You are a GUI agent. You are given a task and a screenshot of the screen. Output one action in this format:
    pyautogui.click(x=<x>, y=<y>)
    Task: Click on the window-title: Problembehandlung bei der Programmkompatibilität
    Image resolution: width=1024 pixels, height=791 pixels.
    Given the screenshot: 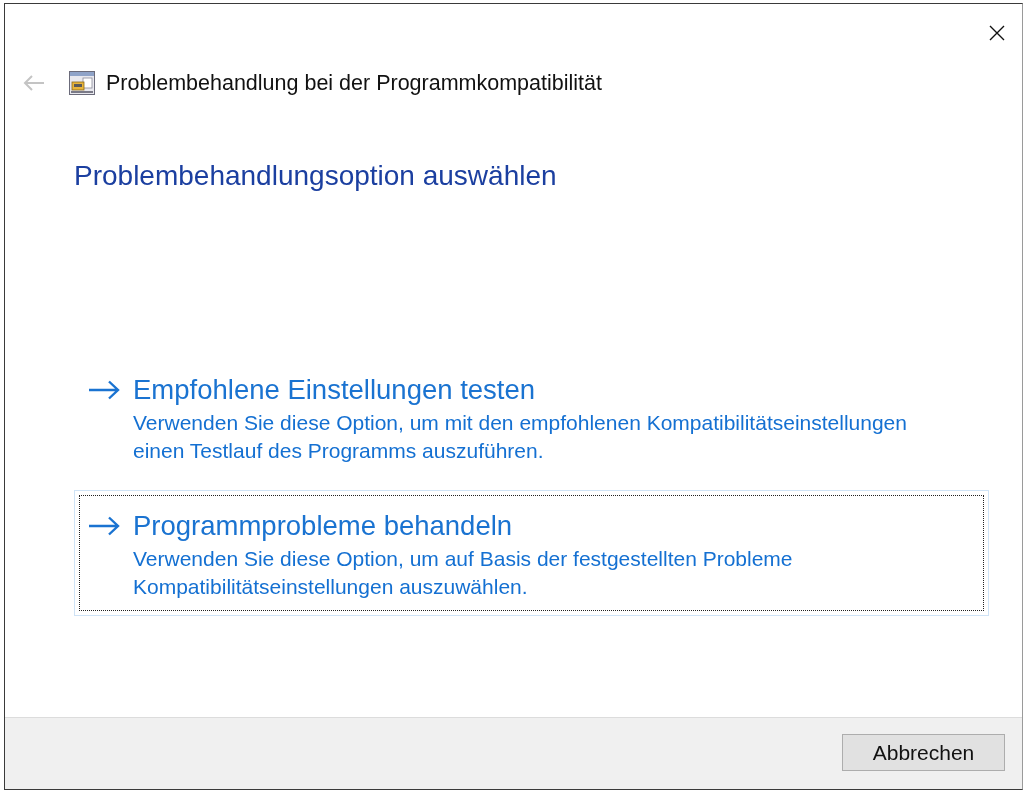 What is the action you would take?
    pyautogui.click(x=354, y=83)
    